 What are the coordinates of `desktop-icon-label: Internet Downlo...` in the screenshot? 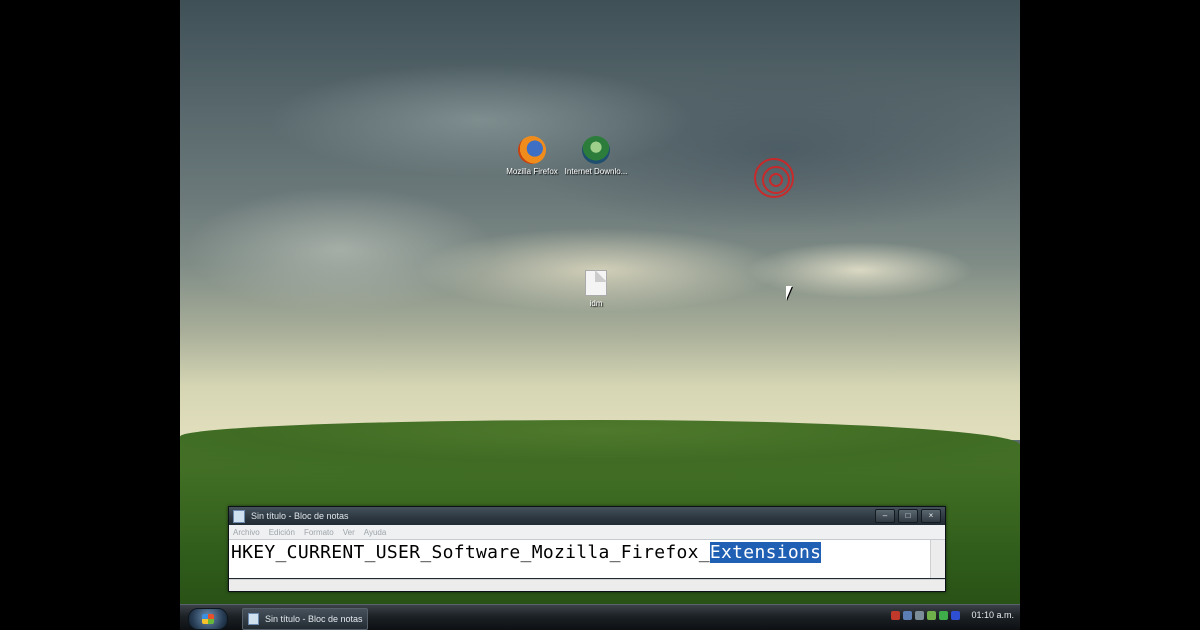 It's located at (596, 171).